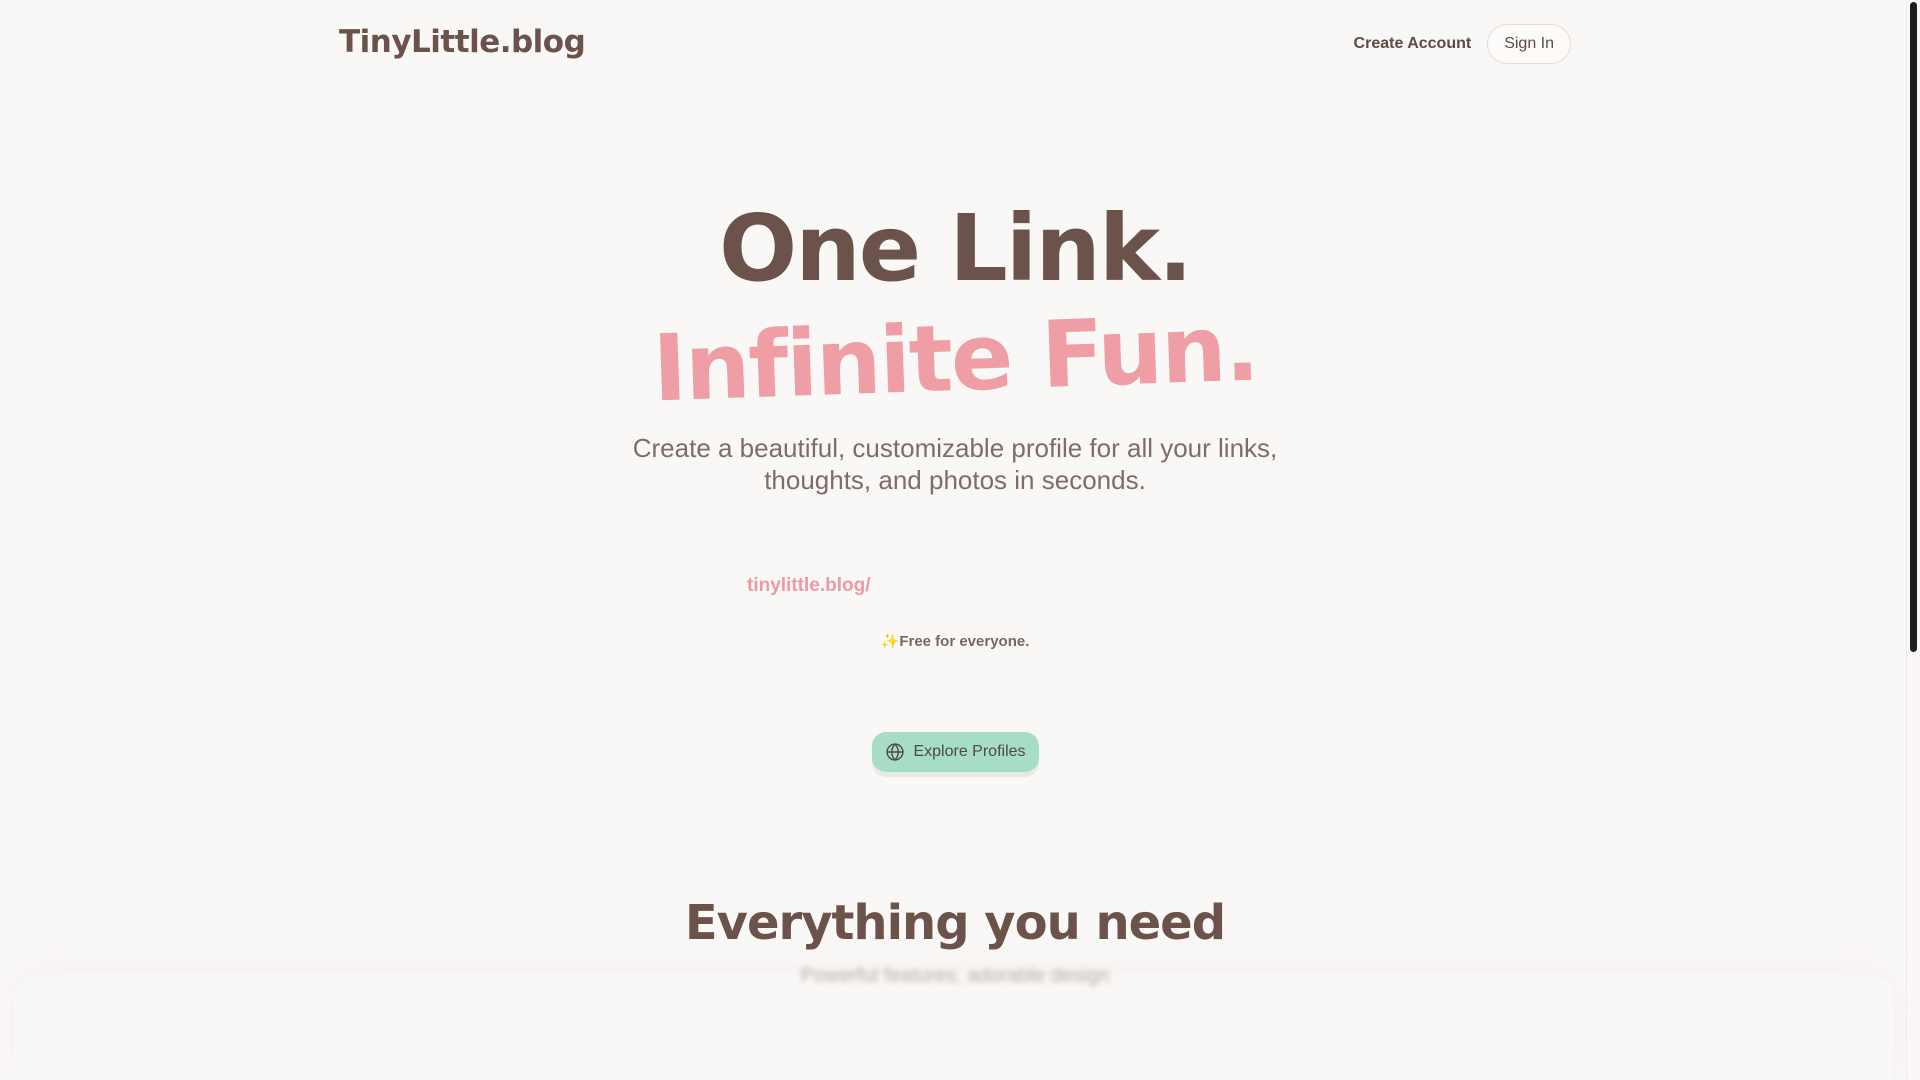  Describe the element at coordinates (964, 641) in the screenshot. I see `free-note-text: Free for everyone.` at that location.